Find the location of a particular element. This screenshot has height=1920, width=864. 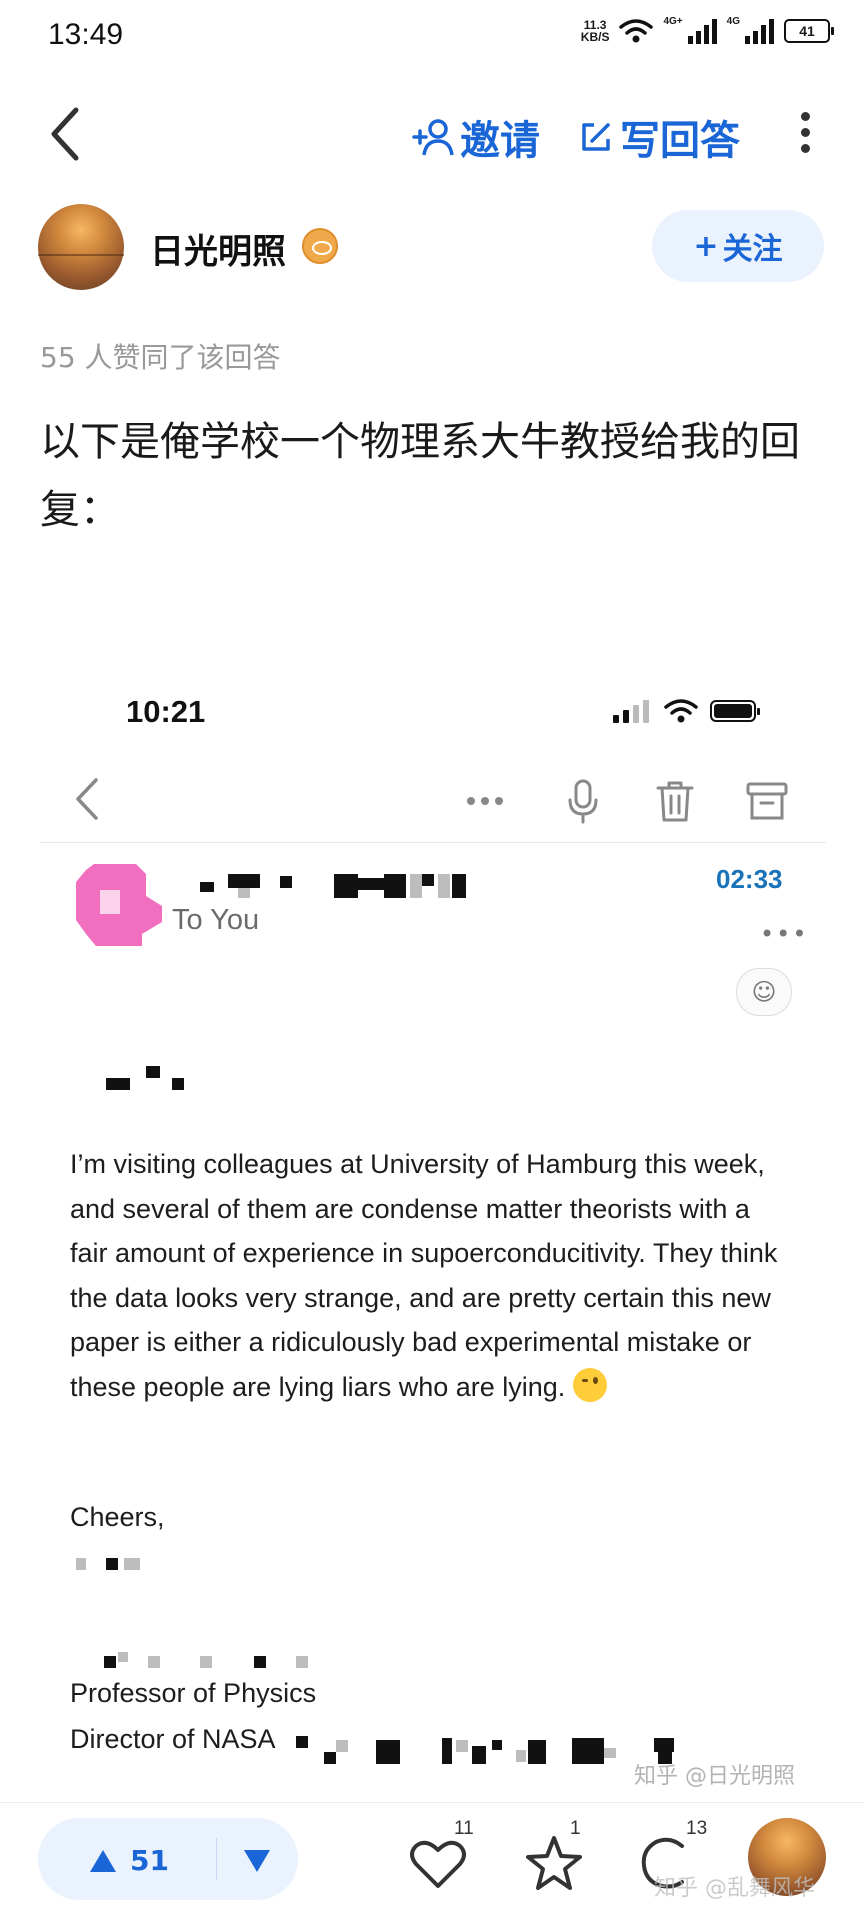

eye-badge-icon is located at coordinates (320, 246).